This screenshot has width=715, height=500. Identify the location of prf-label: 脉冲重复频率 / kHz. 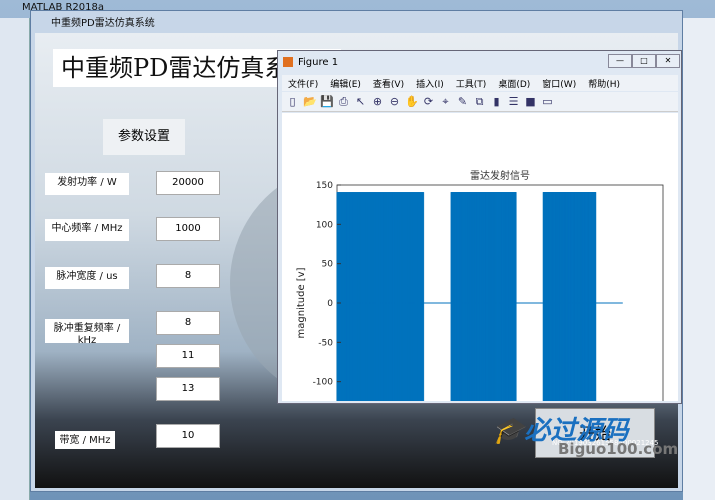
(87, 332).